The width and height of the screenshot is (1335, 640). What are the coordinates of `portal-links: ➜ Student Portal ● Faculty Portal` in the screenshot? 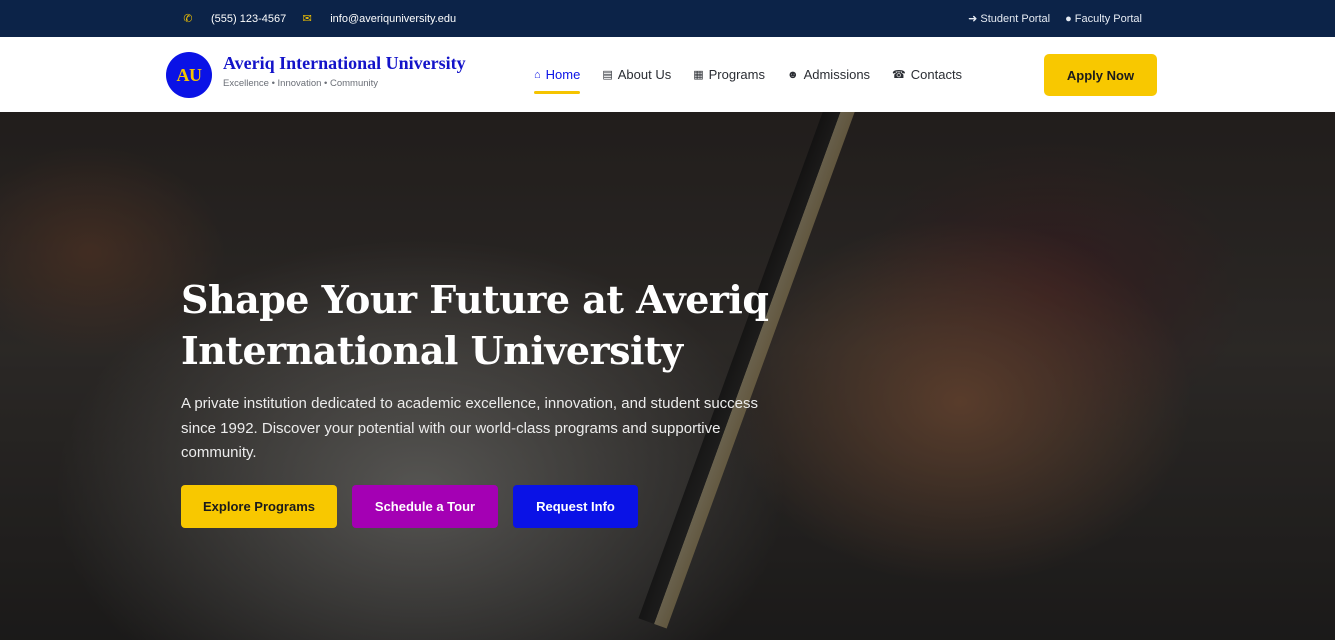 It's located at (1047, 18).